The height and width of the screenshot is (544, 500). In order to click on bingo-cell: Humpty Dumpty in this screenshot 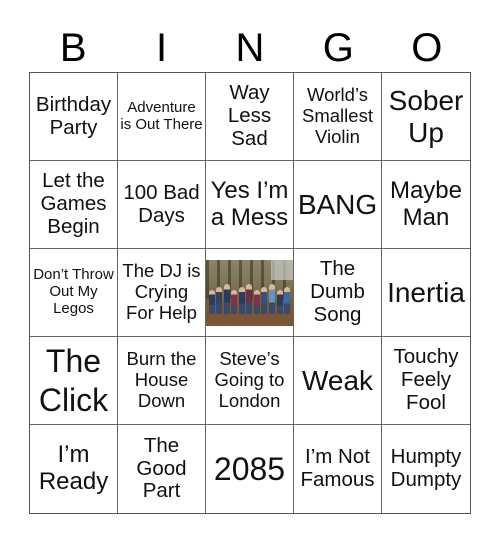, I will do `click(426, 469)`.